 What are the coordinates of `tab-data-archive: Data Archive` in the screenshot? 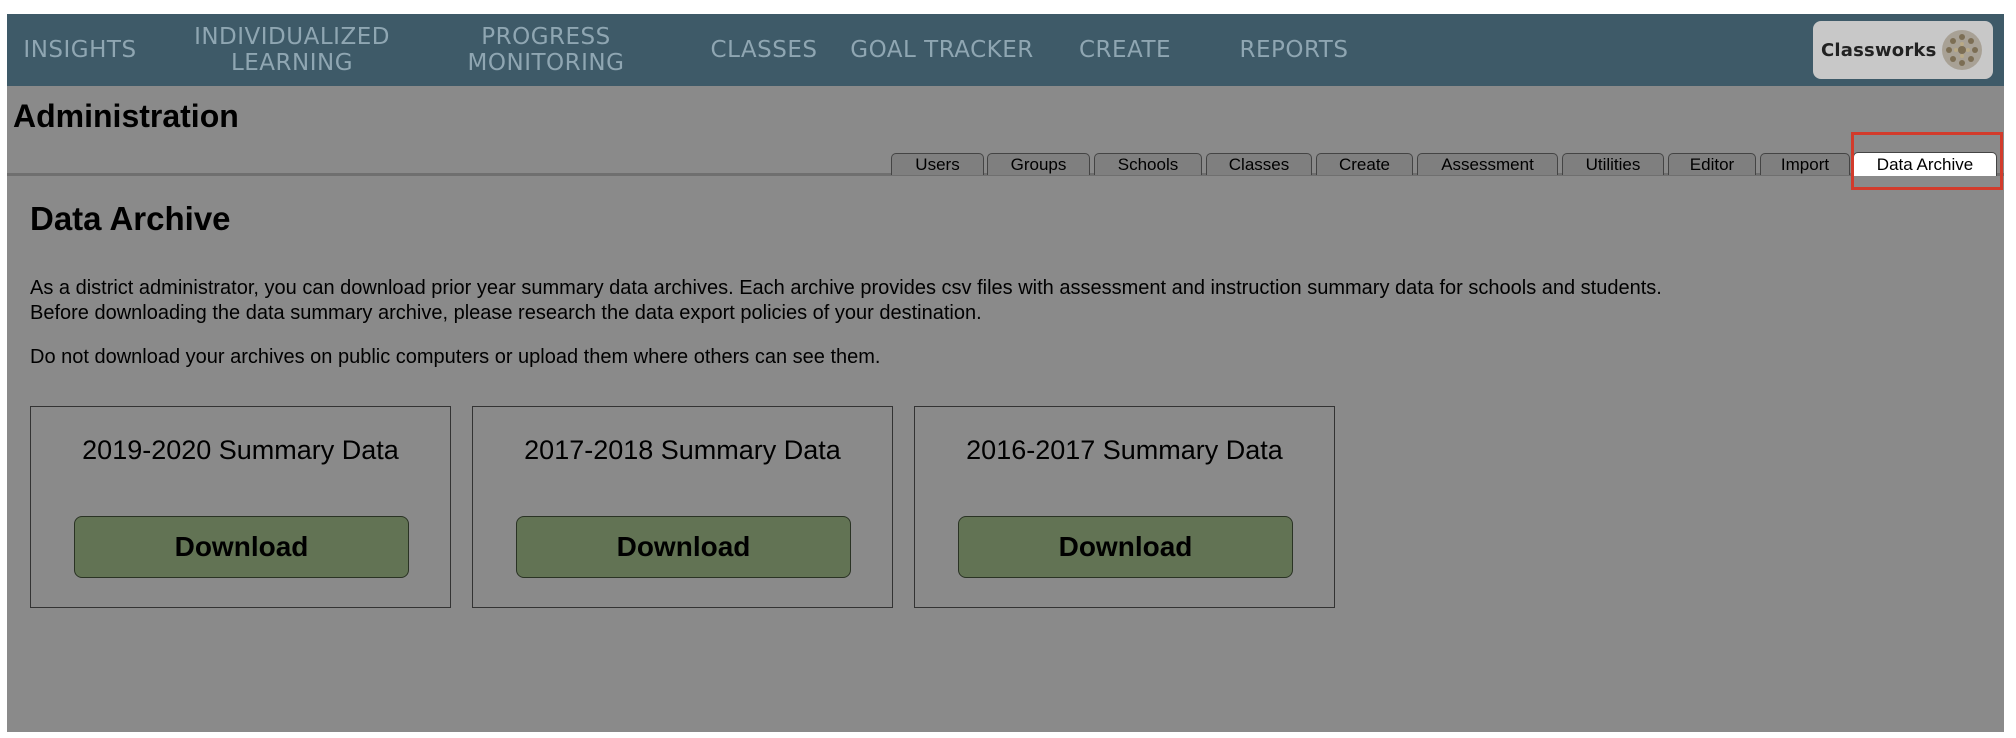 It's located at (1925, 164).